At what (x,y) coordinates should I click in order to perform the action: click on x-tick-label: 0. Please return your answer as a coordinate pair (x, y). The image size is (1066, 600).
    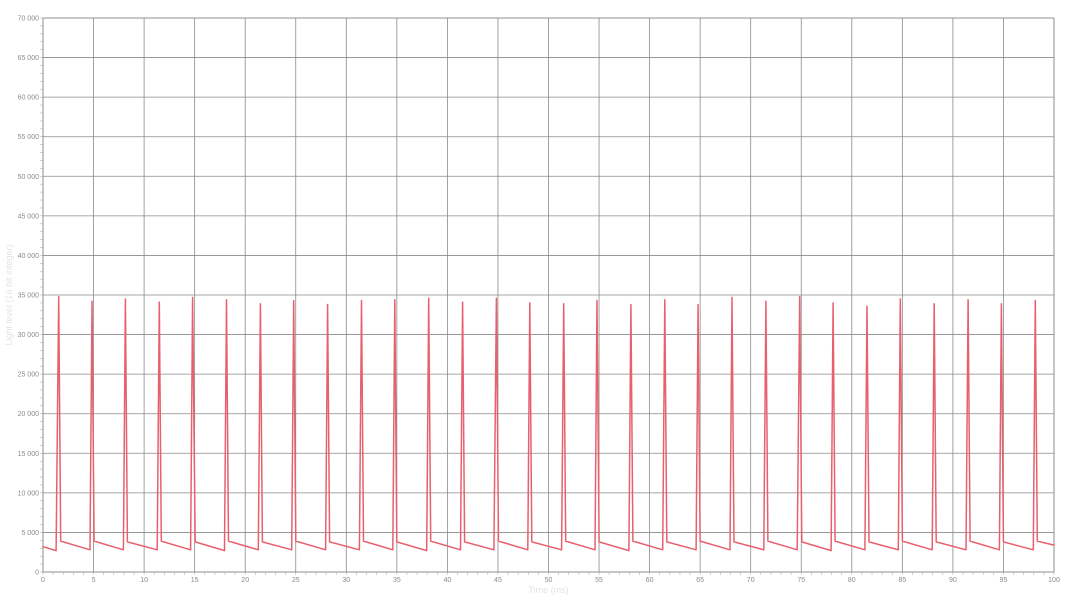
    Looking at the image, I should click on (43, 580).